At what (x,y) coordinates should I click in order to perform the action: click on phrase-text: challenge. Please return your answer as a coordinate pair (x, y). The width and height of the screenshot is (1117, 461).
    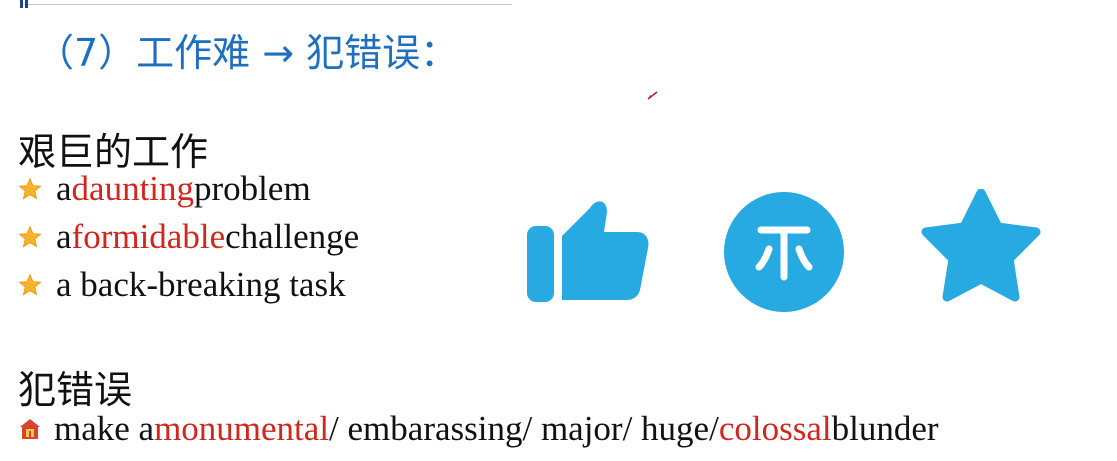
    Looking at the image, I should click on (292, 236).